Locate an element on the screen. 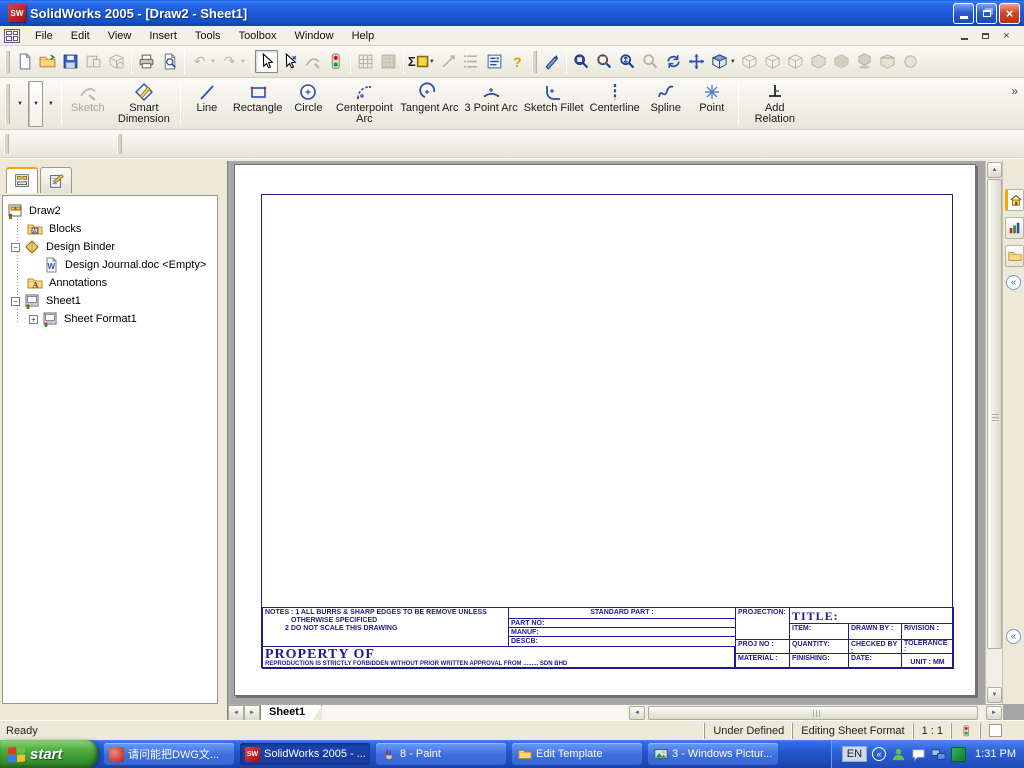 Image resolution: width=1024 pixels, height=768 pixels. line-button: Line is located at coordinates (207, 104).